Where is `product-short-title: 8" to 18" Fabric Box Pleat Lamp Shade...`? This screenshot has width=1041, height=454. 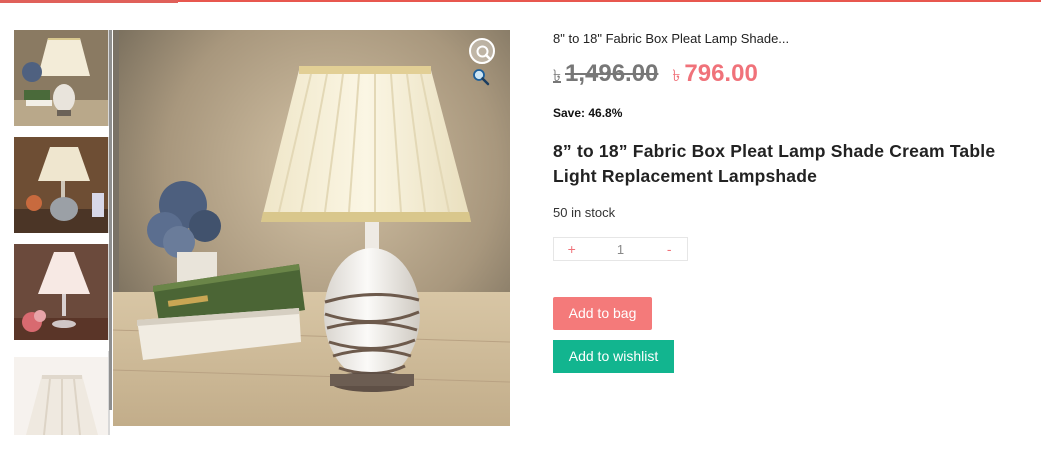
product-short-title: 8" to 18" Fabric Box Pleat Lamp Shade... is located at coordinates (671, 38).